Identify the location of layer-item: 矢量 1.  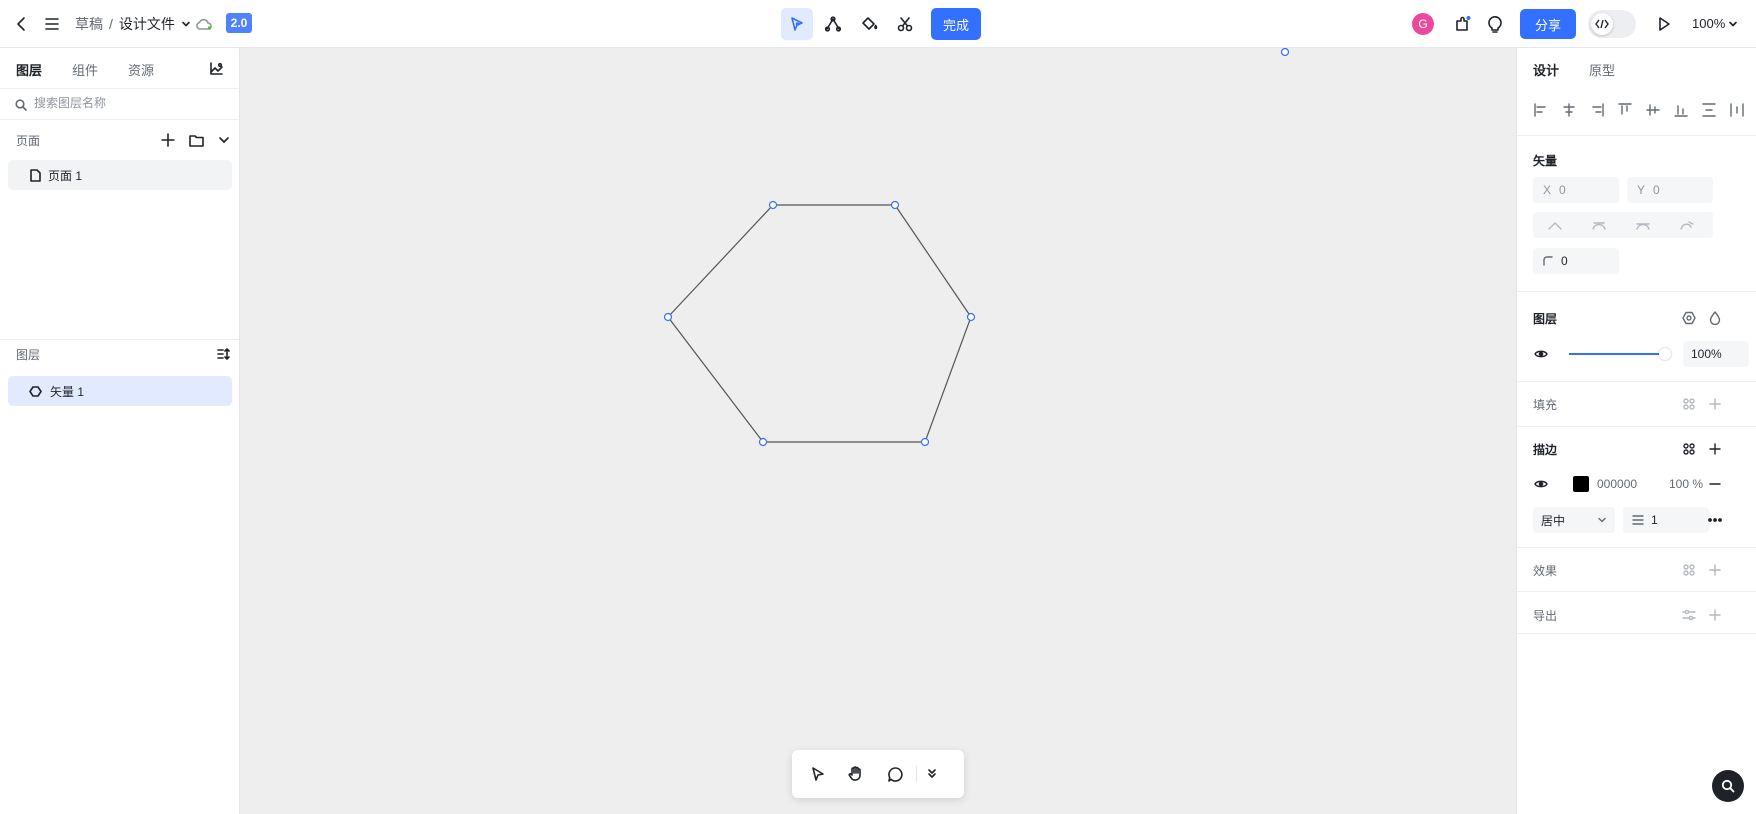
(120, 391).